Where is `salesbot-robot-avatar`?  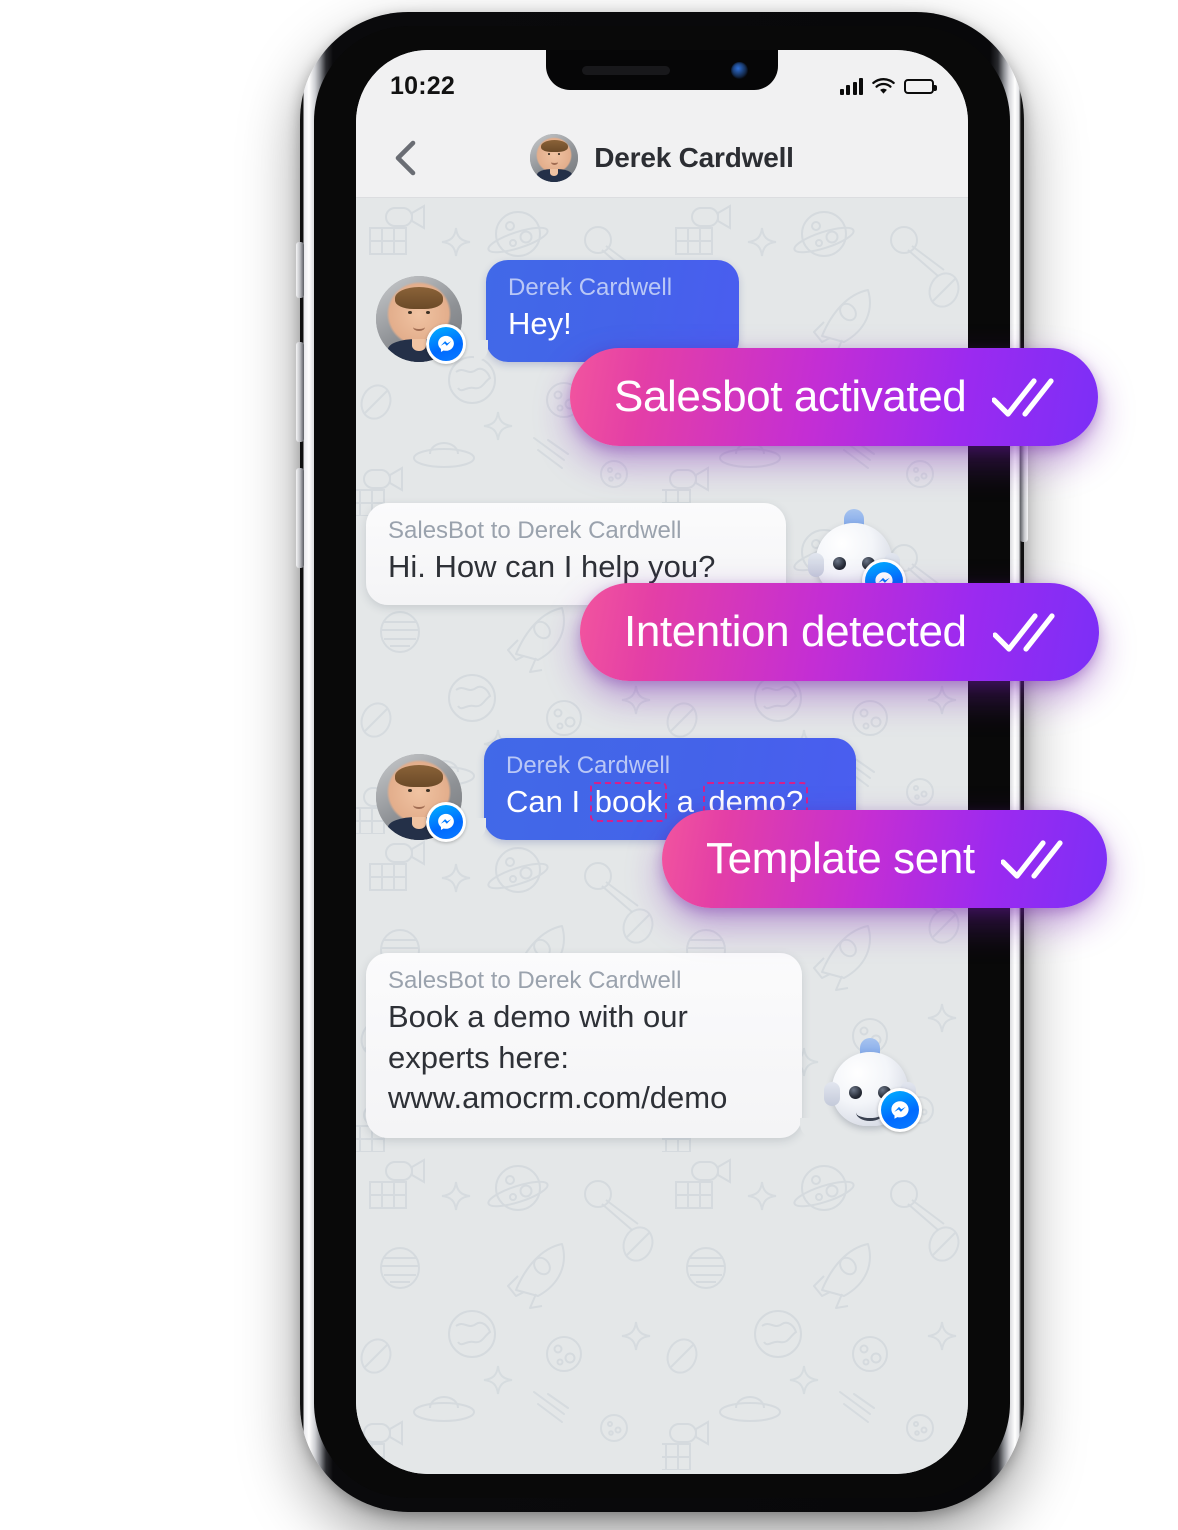
salesbot-robot-avatar is located at coordinates (873, 1086).